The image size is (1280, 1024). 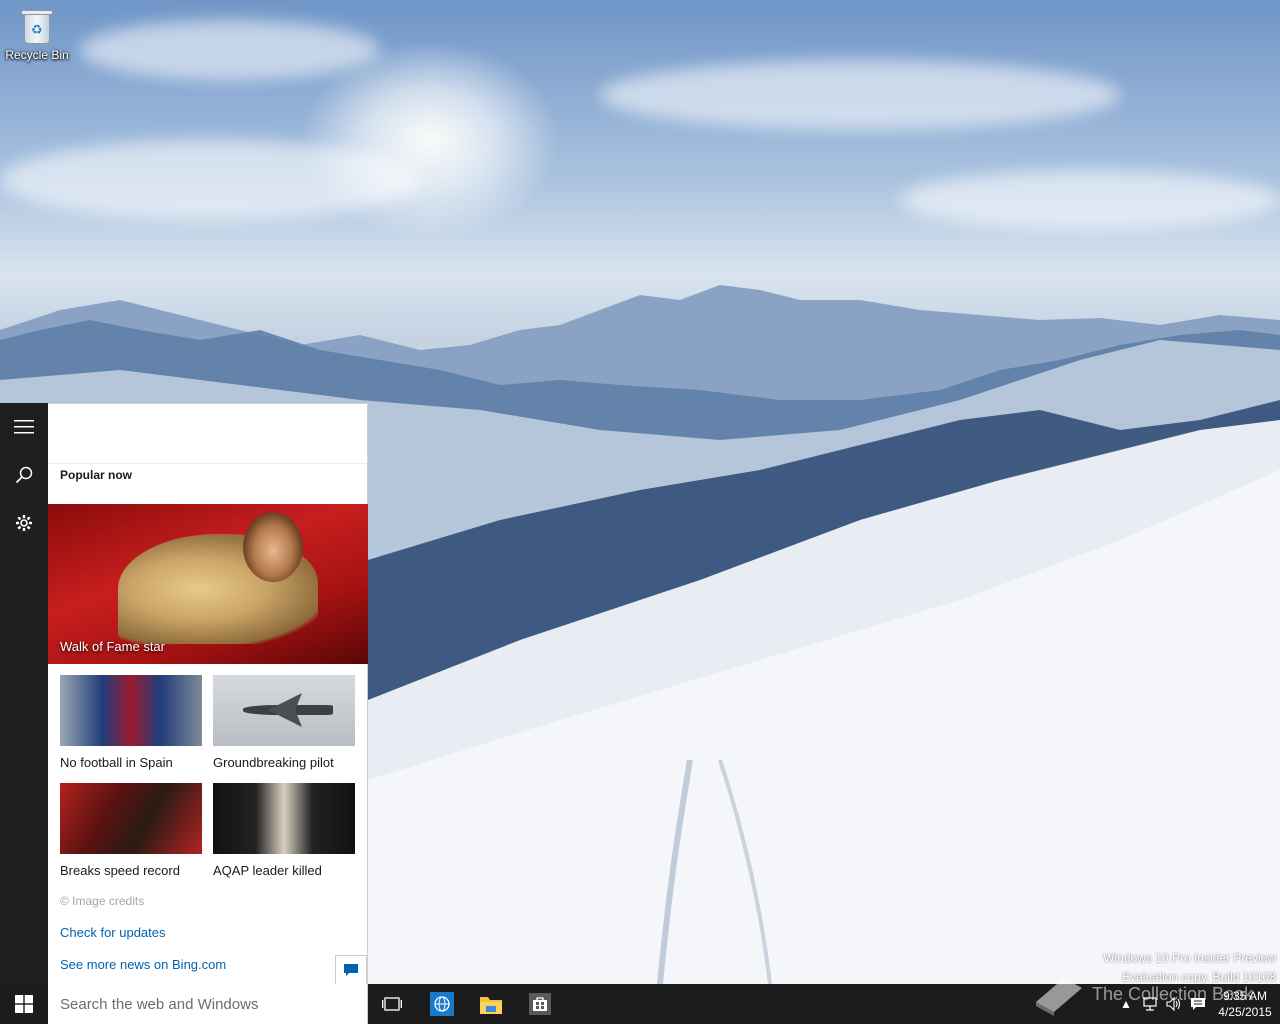 I want to click on internet-explorer-icon, so click(x=442, y=1004).